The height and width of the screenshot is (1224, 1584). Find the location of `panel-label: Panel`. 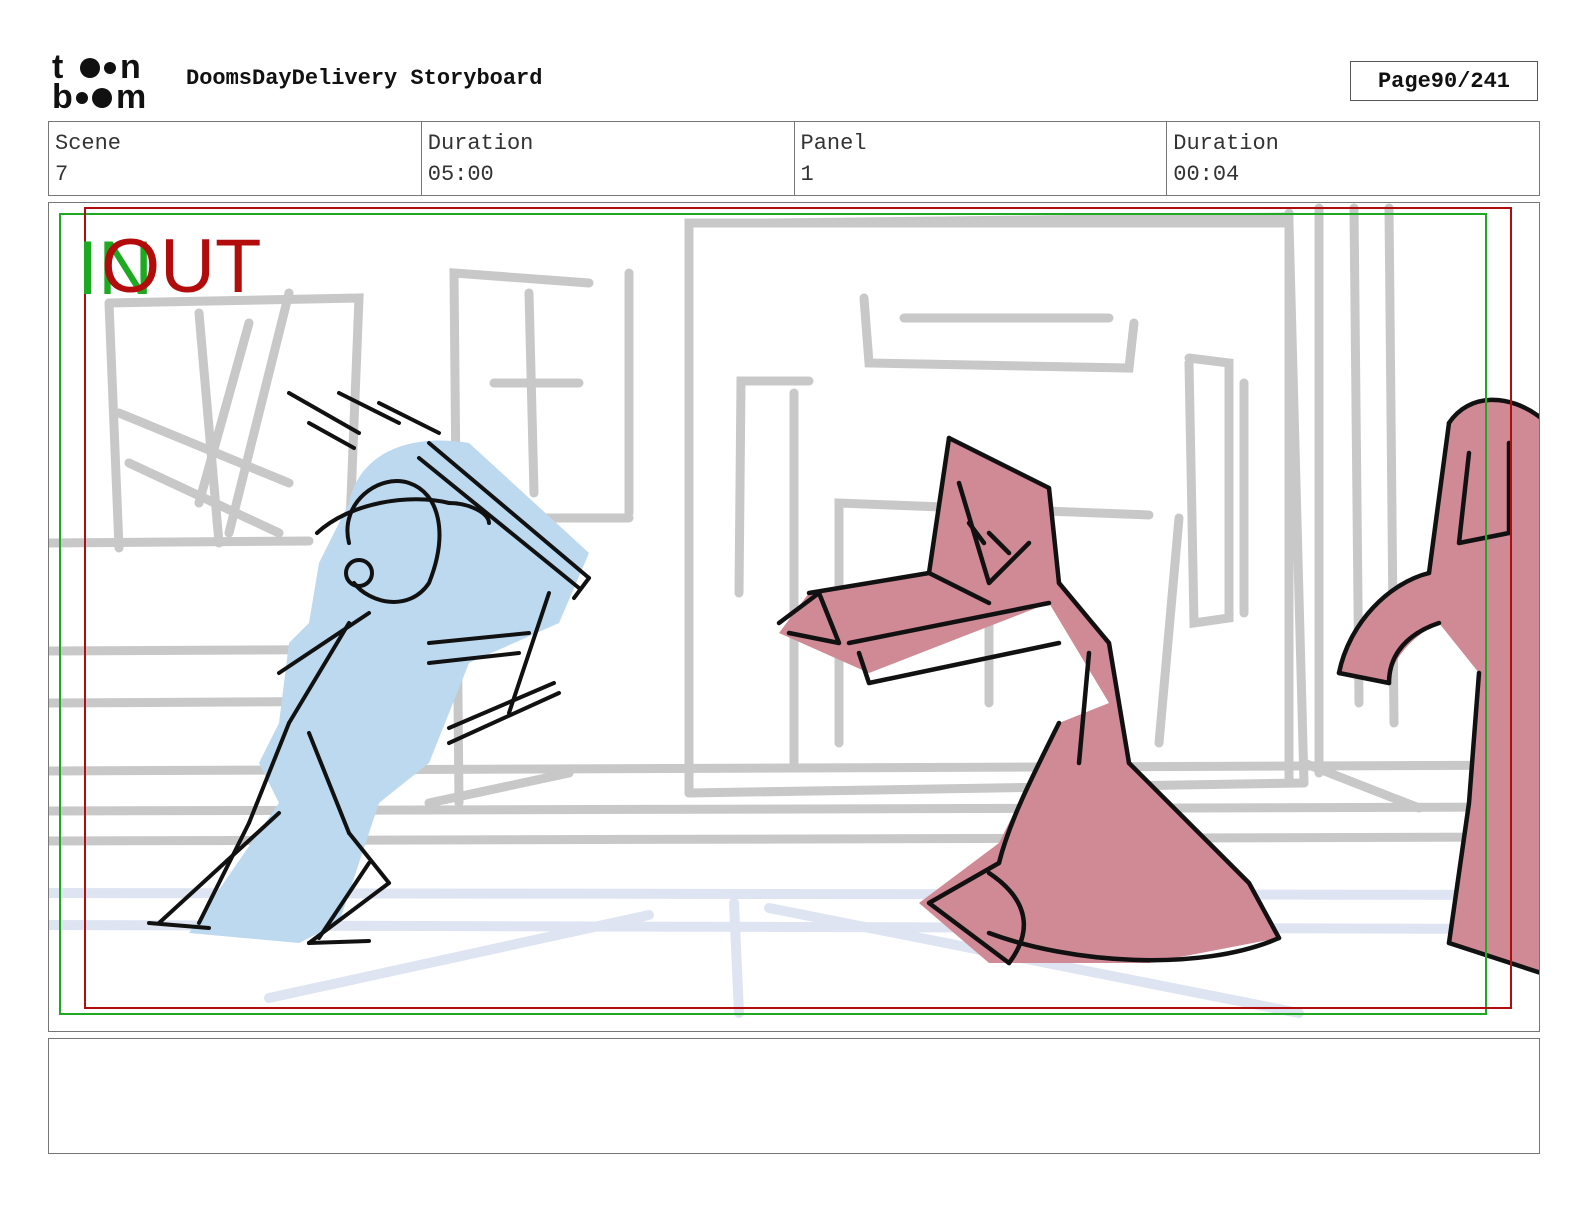

panel-label: Panel is located at coordinates (833, 143).